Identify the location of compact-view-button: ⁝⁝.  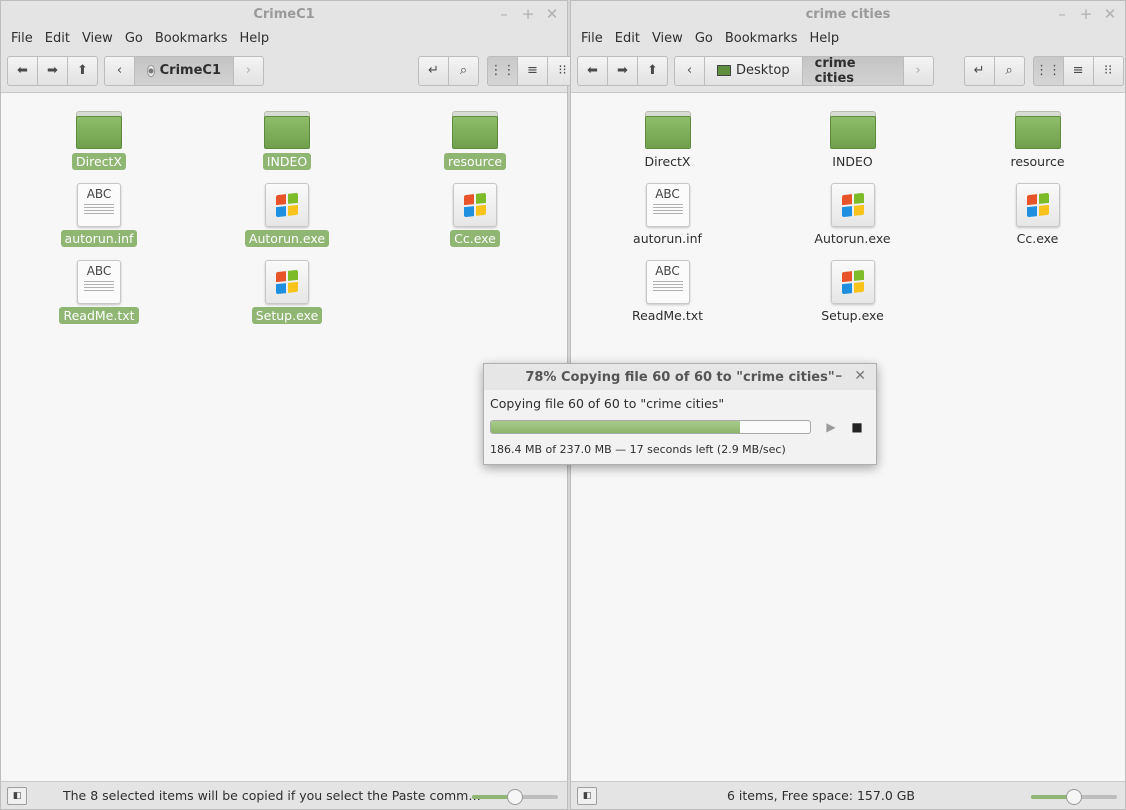
(1108, 70).